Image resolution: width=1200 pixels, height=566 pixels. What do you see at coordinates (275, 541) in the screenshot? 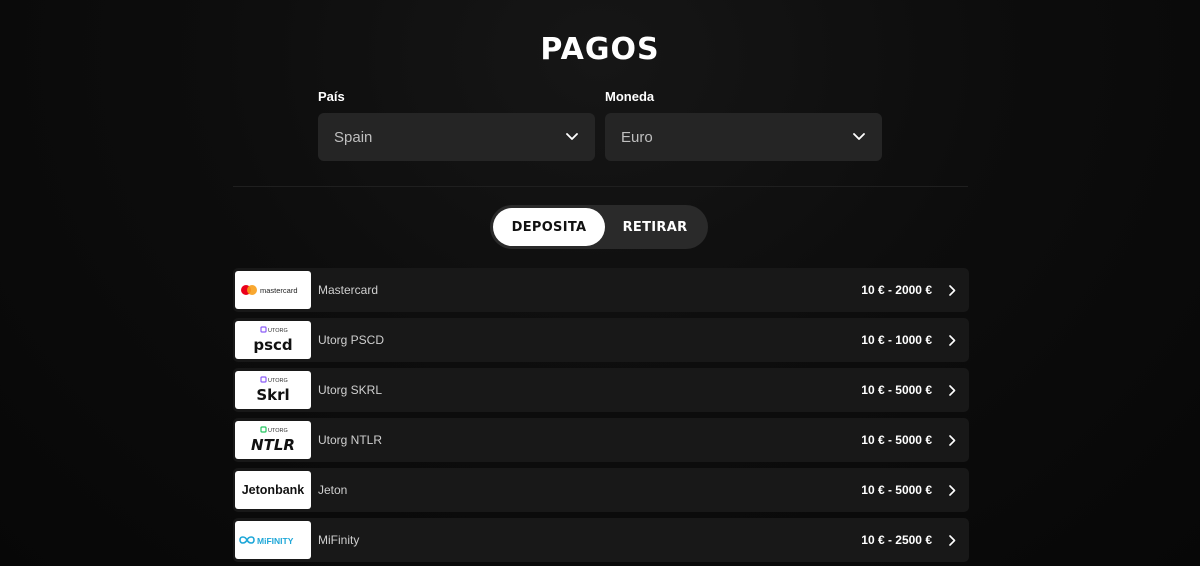
I see `mifinity-text: MiFINITY` at bounding box center [275, 541].